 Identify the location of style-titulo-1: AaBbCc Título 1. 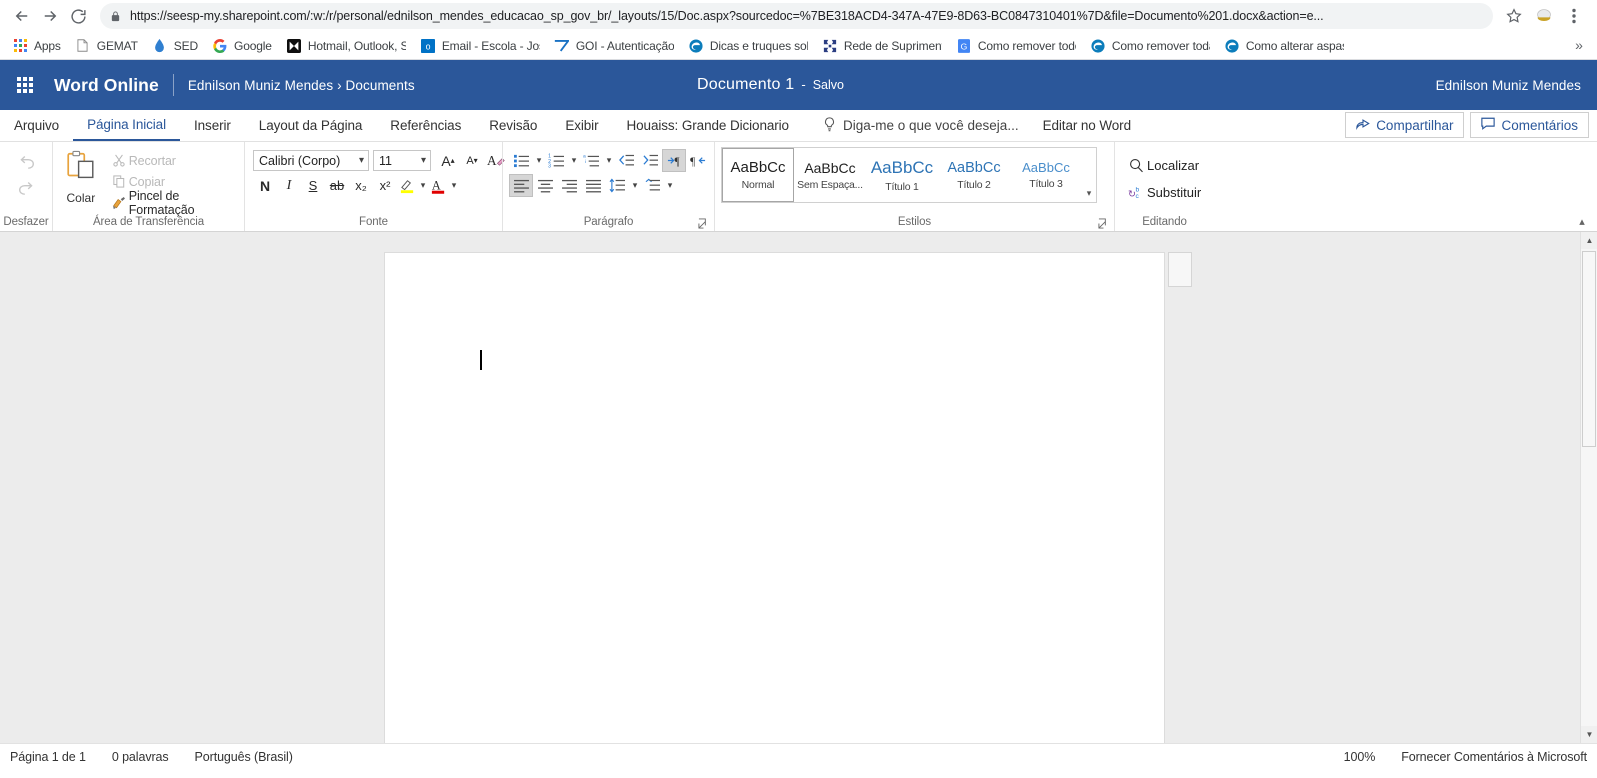
(902, 175).